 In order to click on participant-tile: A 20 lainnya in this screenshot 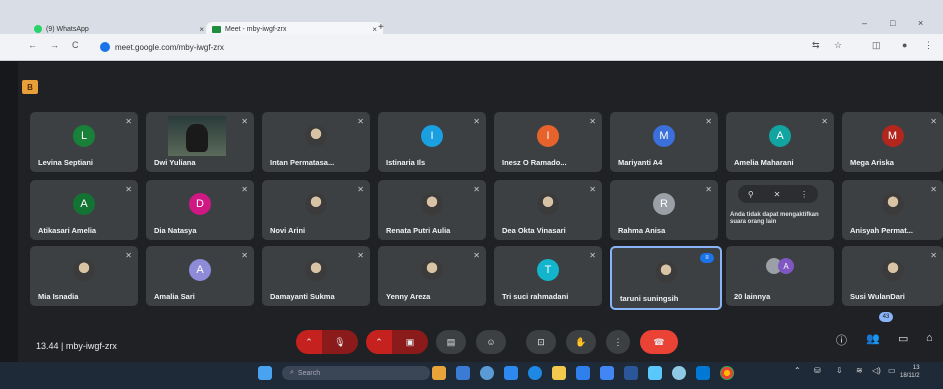, I will do `click(780, 276)`.